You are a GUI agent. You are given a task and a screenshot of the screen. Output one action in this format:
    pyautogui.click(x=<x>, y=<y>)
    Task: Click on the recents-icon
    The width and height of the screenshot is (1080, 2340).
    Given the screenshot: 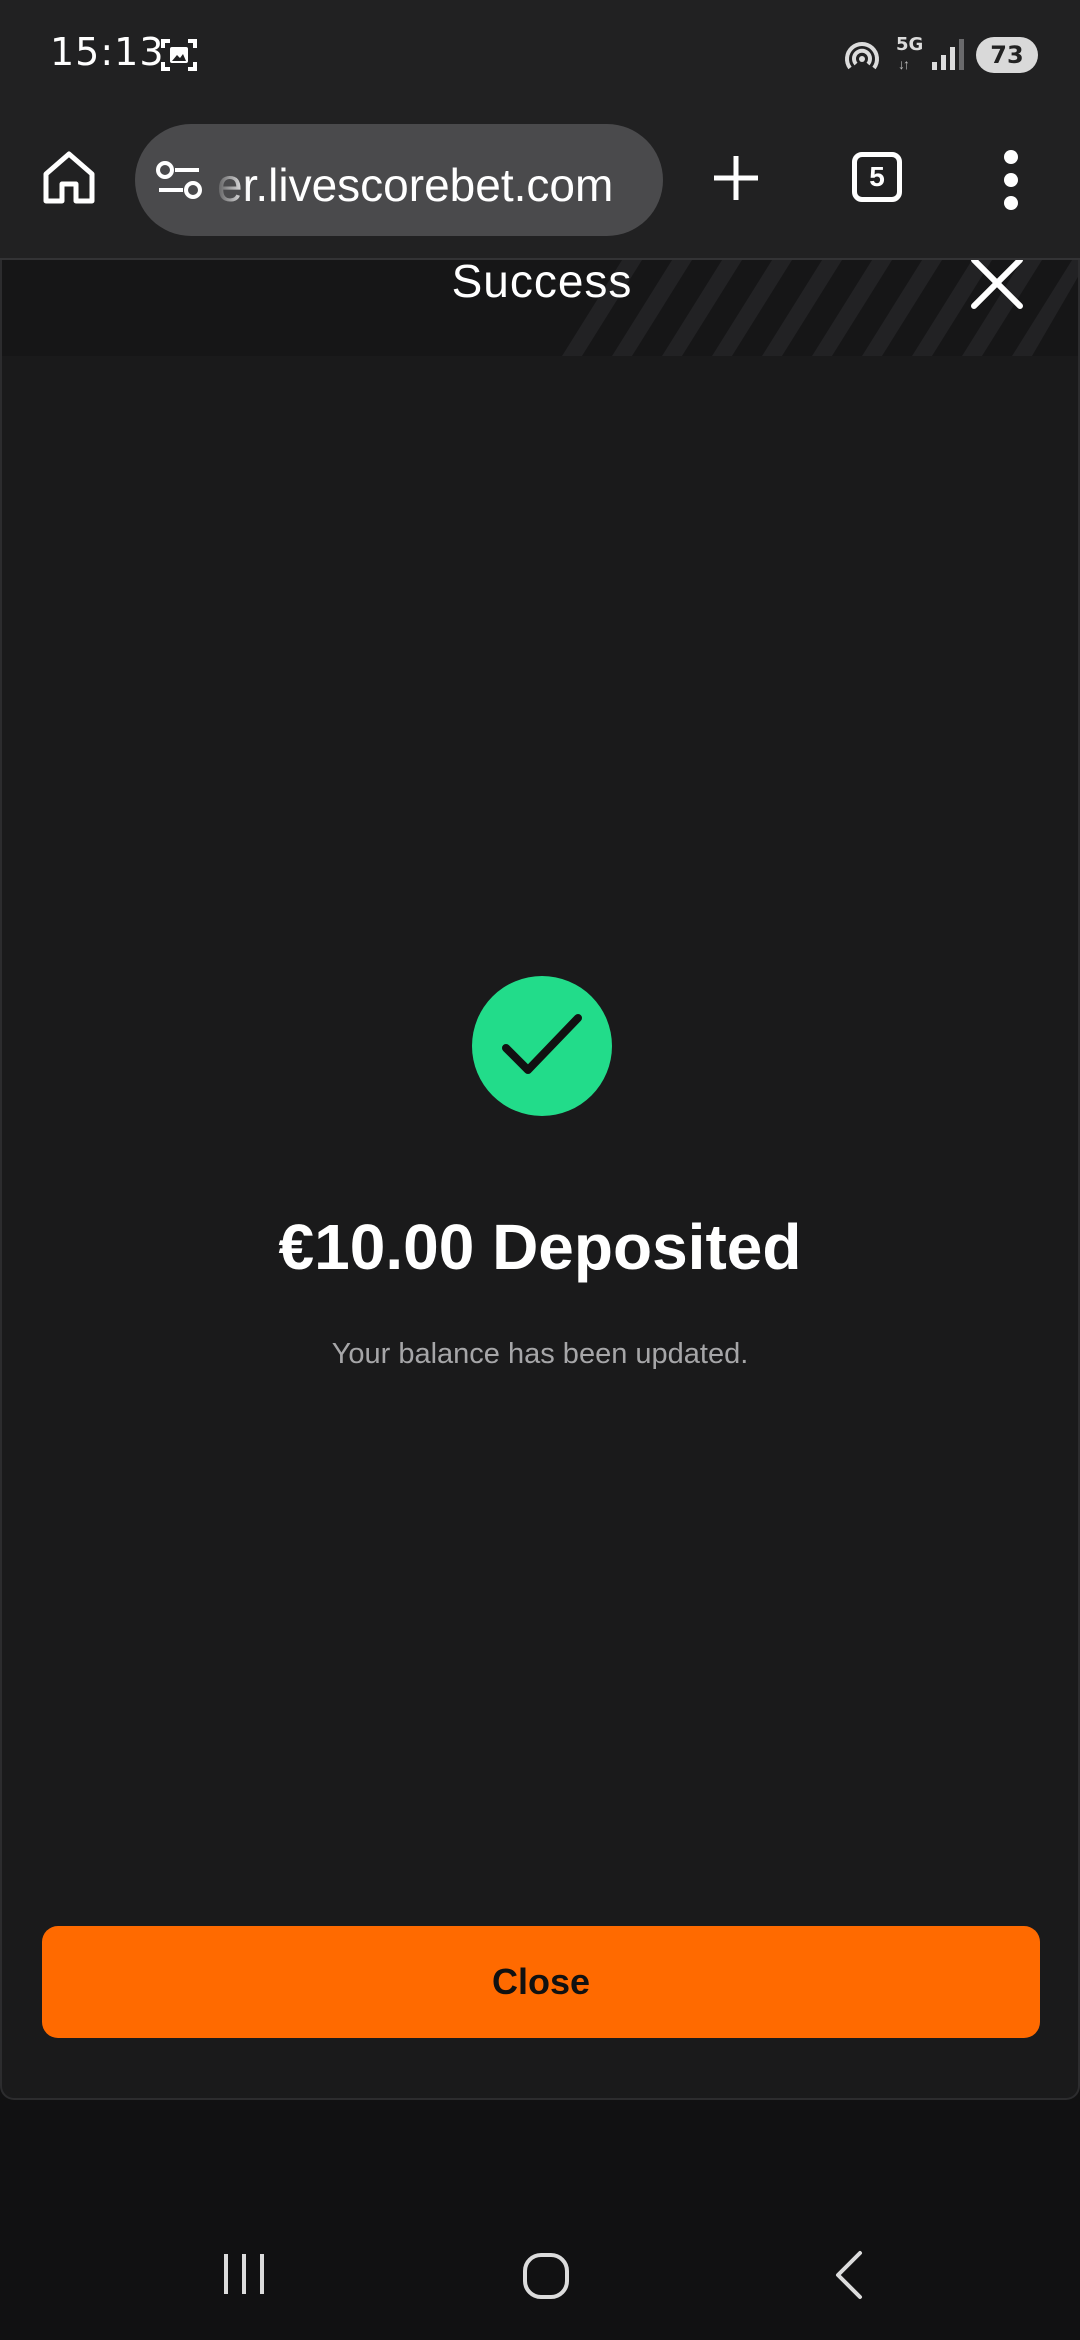 What is the action you would take?
    pyautogui.click(x=244, y=2274)
    